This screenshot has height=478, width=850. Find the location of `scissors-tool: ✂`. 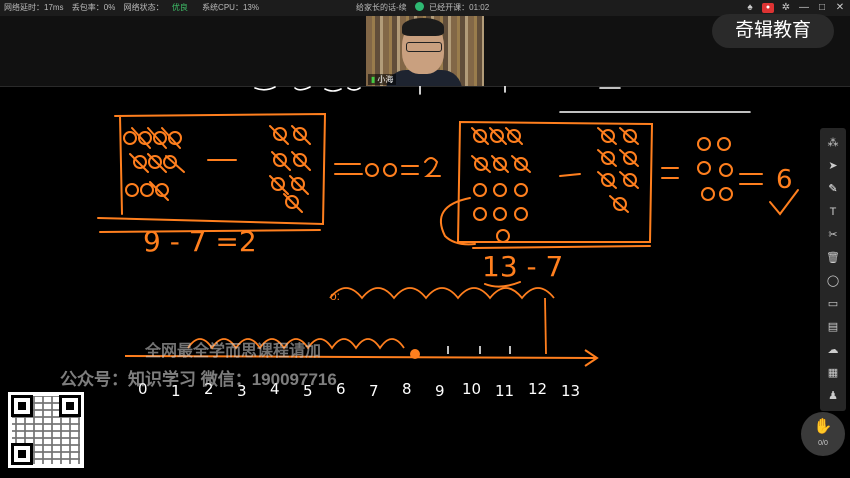

scissors-tool: ✂ is located at coordinates (833, 235).